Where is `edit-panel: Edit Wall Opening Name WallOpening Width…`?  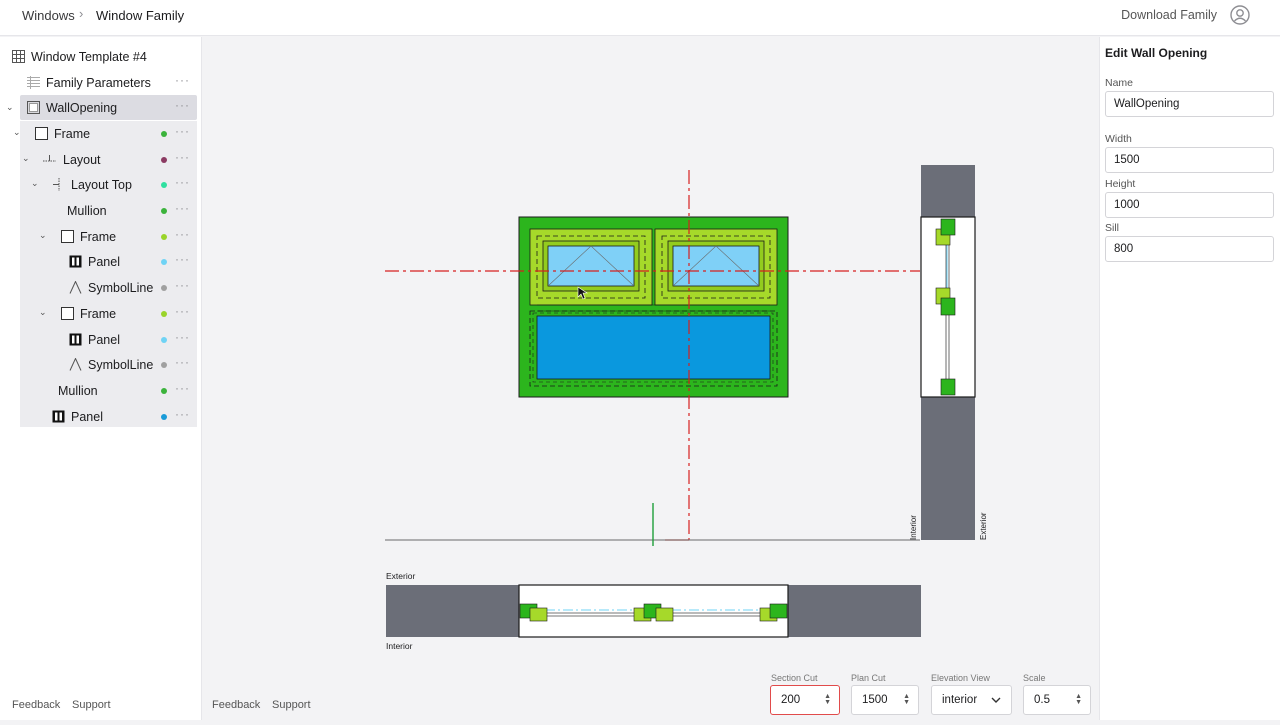 edit-panel: Edit Wall Opening Name WallOpening Width… is located at coordinates (1189, 378).